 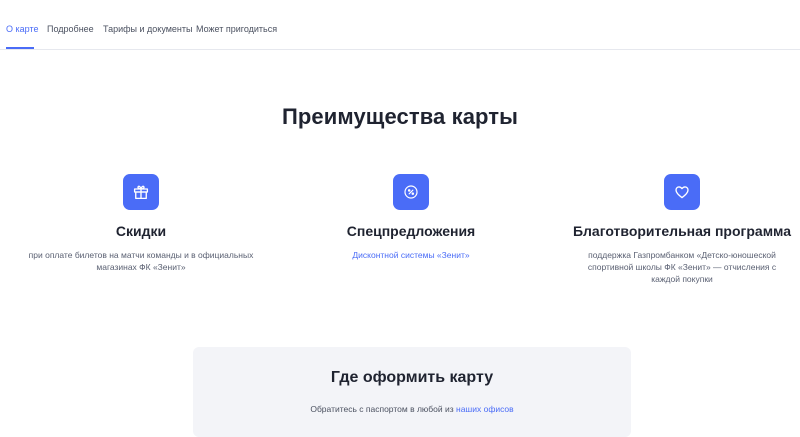 What do you see at coordinates (400, 116) in the screenshot?
I see `section-title: Преимущества карты` at bounding box center [400, 116].